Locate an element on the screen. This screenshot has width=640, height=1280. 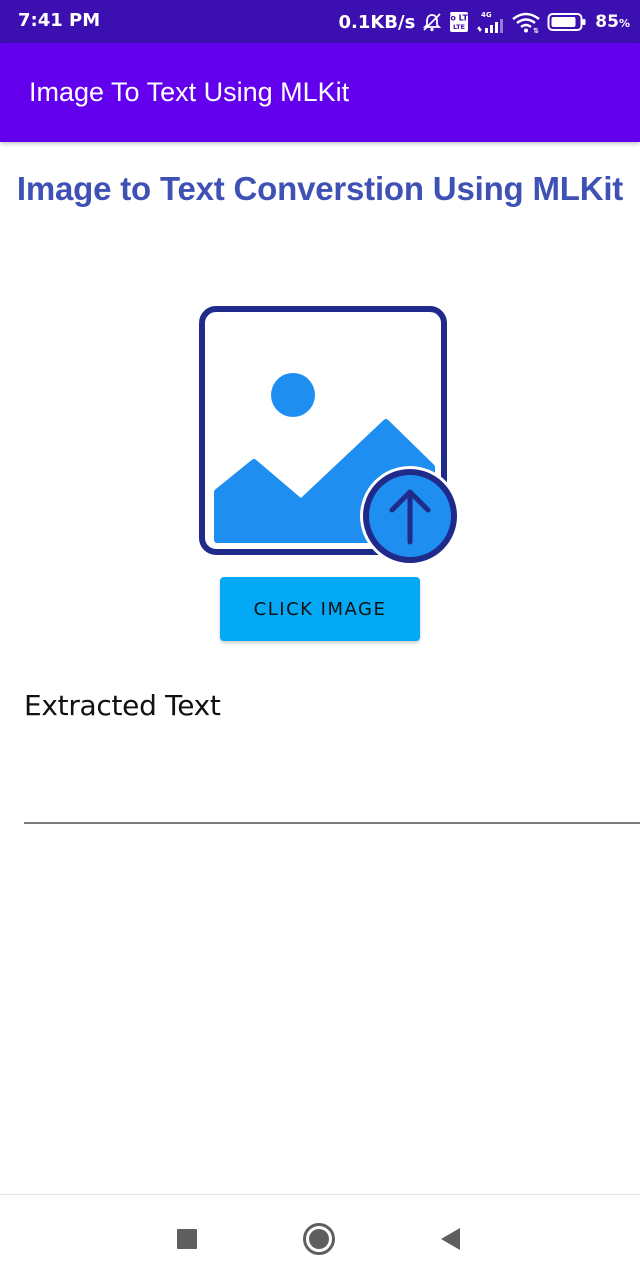
home-circle-icon is located at coordinates (319, 1239).